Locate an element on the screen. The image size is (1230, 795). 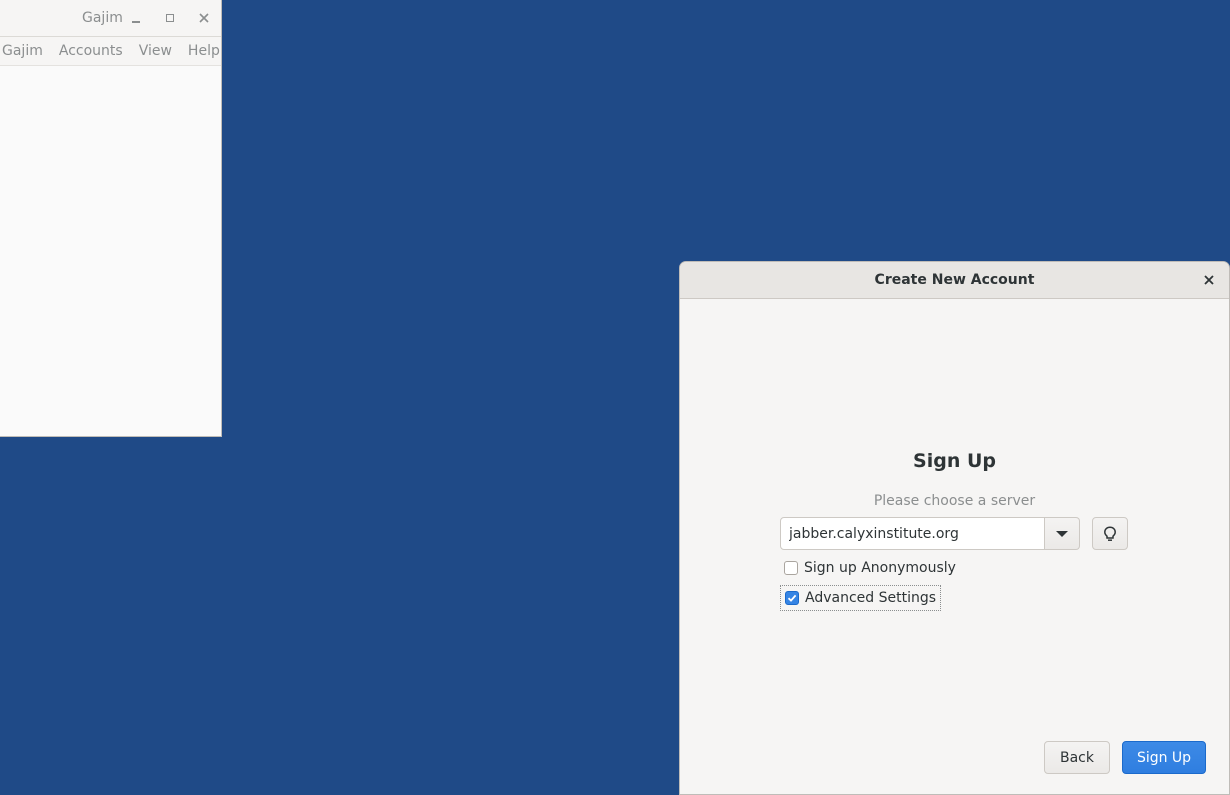
maximize-button is located at coordinates (170, 18).